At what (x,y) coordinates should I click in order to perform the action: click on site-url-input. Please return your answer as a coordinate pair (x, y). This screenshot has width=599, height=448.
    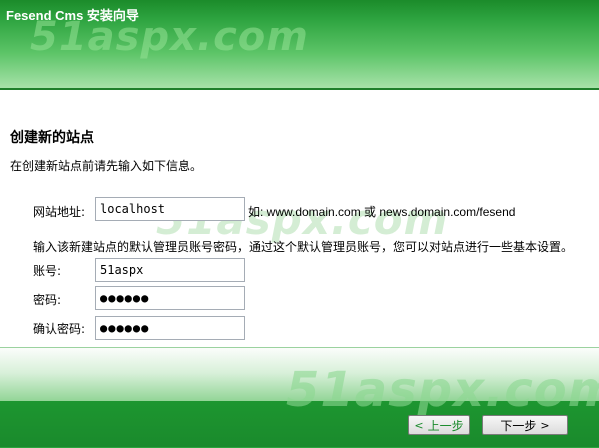
    Looking at the image, I should click on (170, 209).